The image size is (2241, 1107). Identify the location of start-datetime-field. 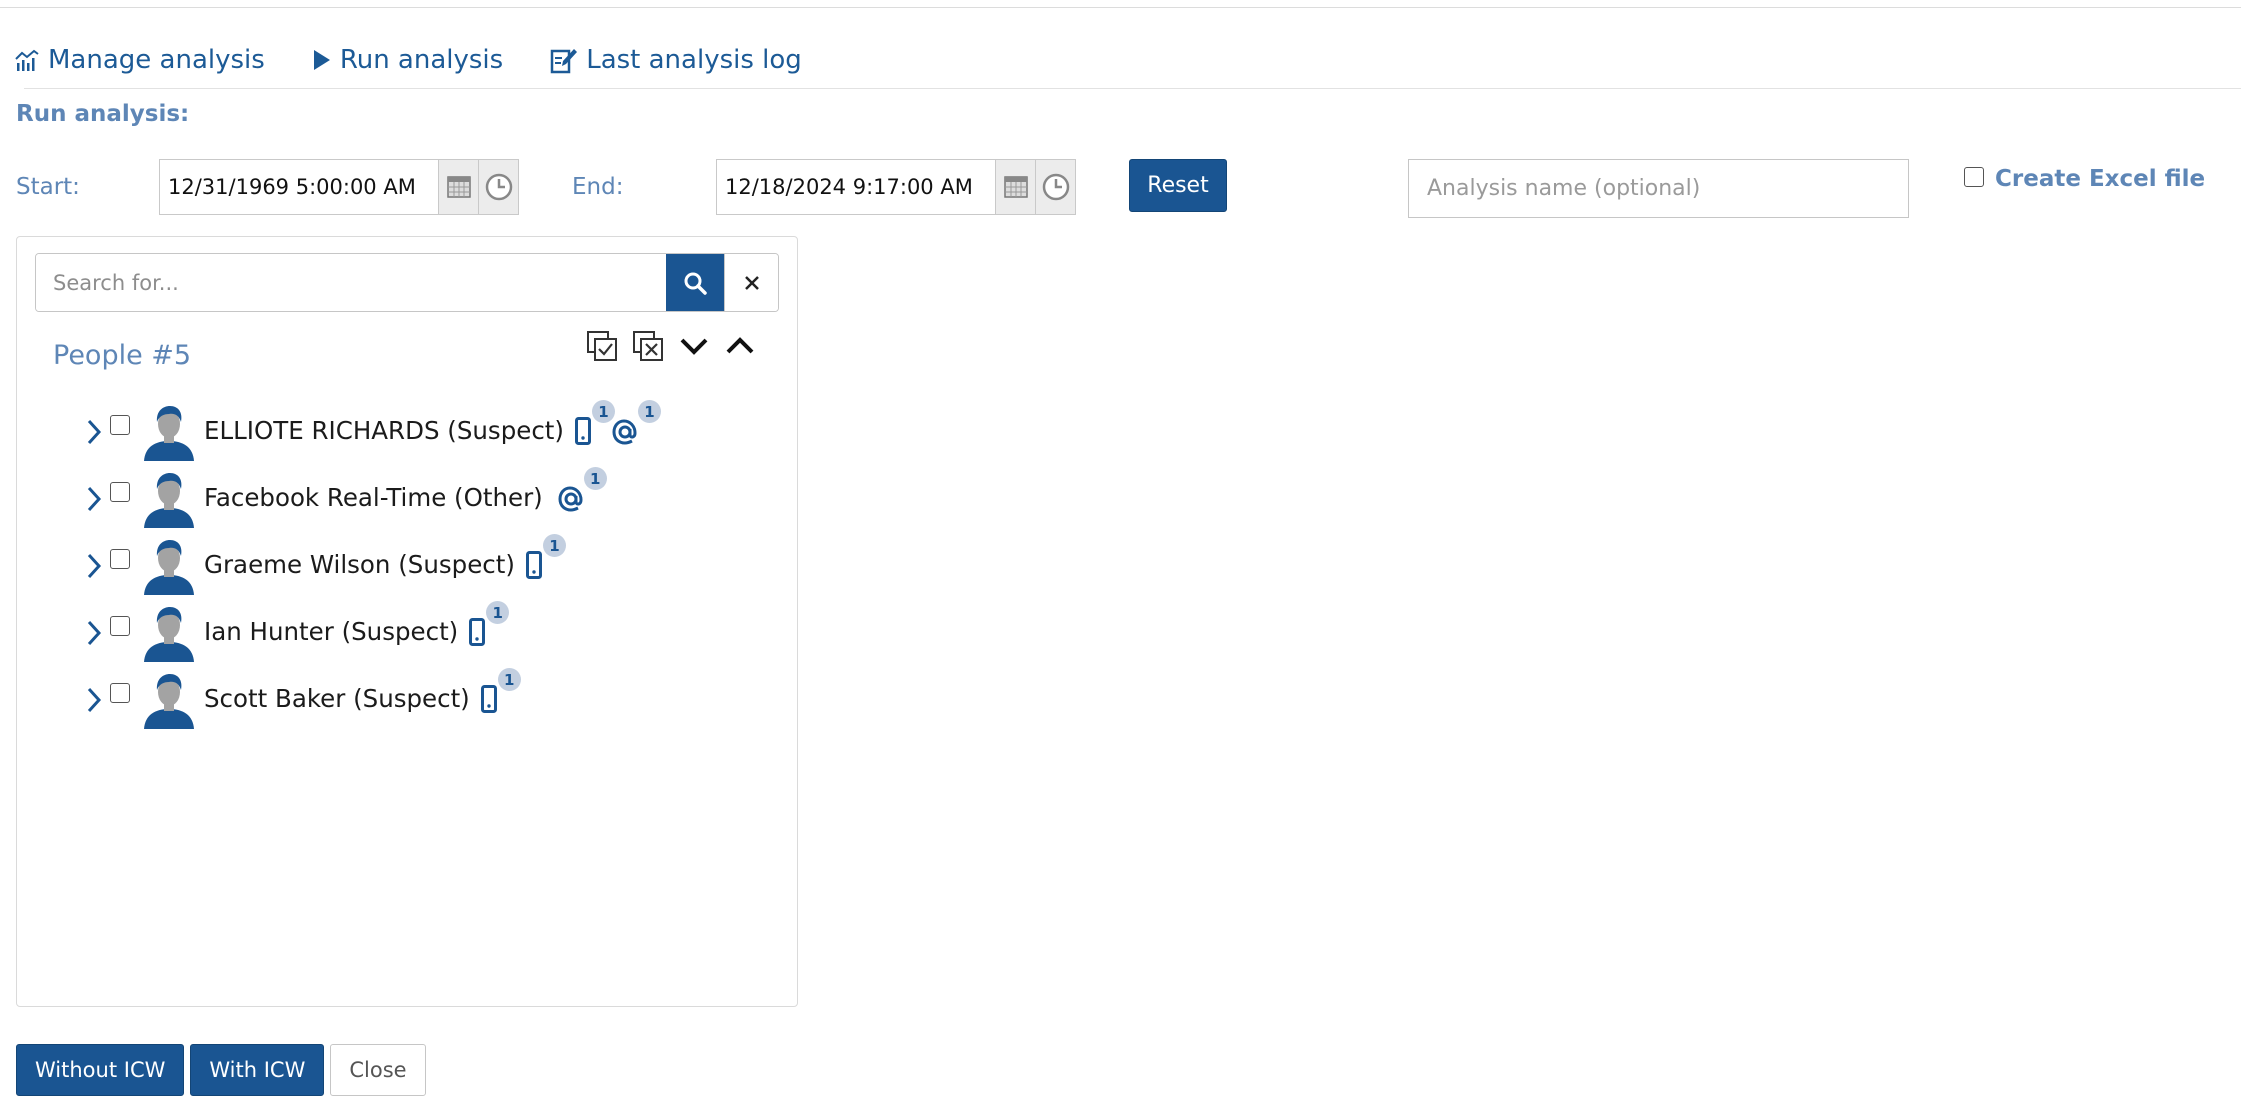
(339, 187).